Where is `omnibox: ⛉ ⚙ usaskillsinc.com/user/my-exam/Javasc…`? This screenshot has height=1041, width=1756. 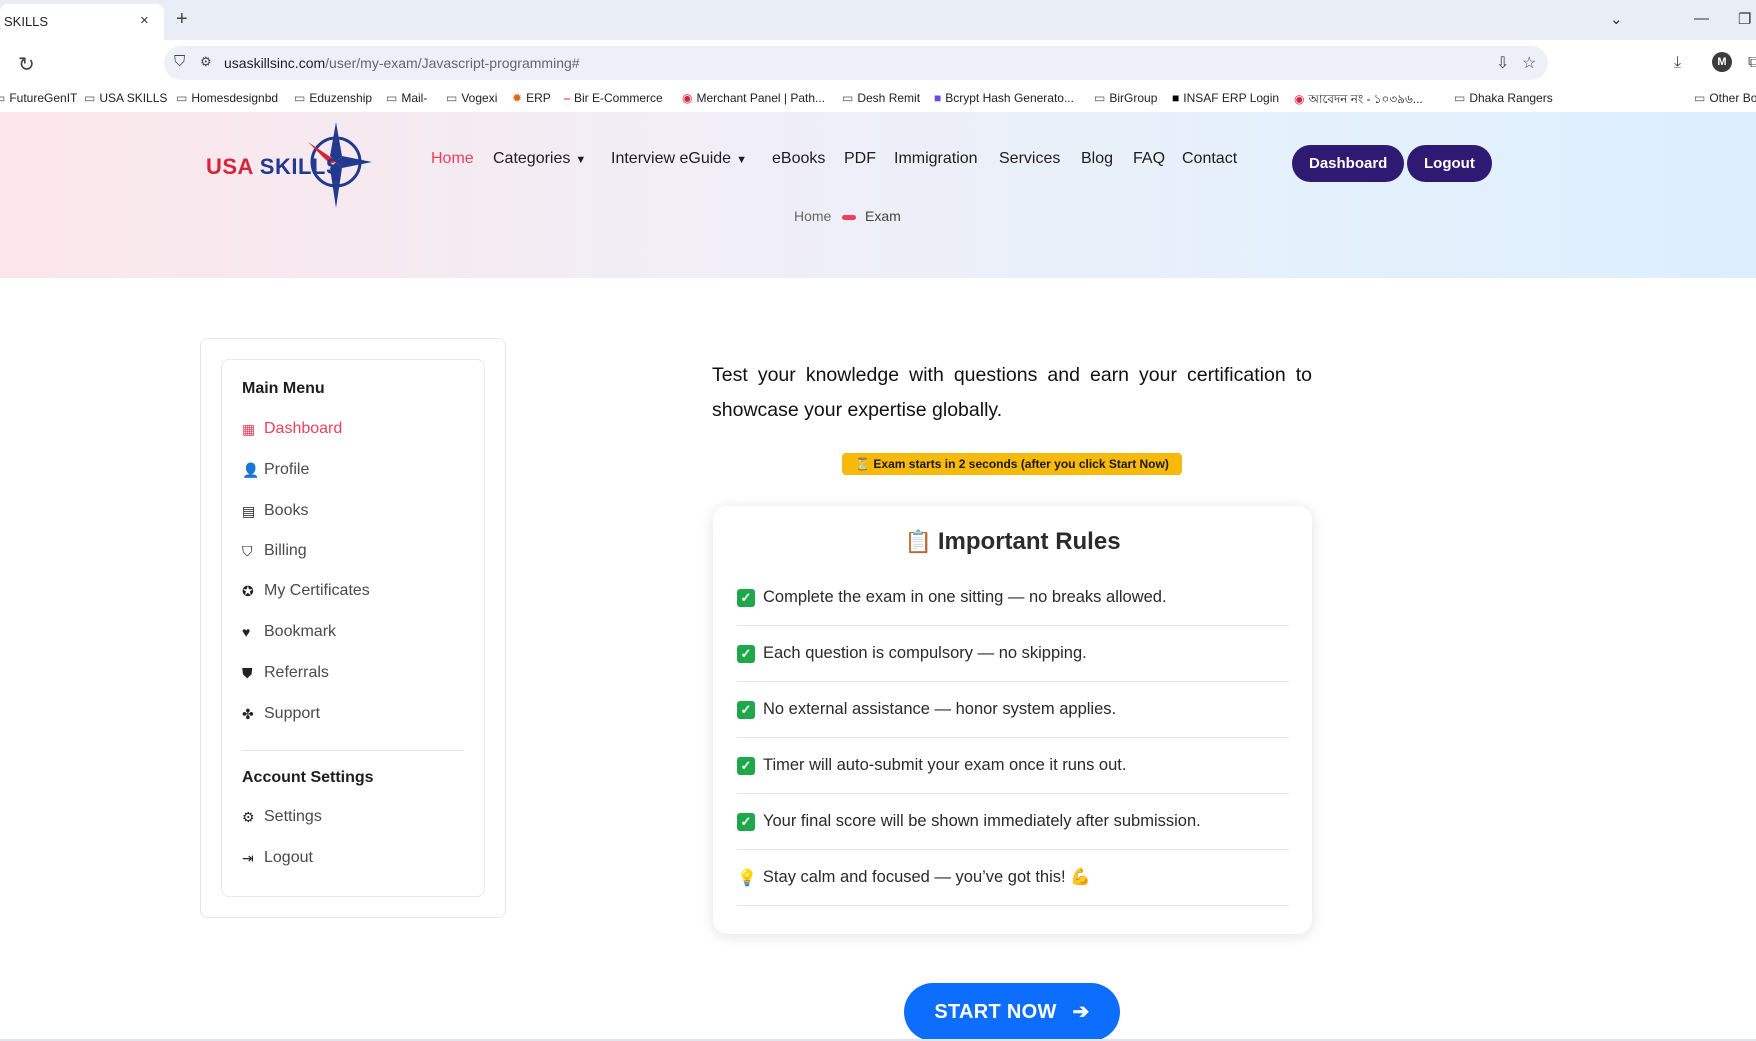 omnibox: ⛉ ⚙ usaskillsinc.com/user/my-exam/Javasc… is located at coordinates (856, 63).